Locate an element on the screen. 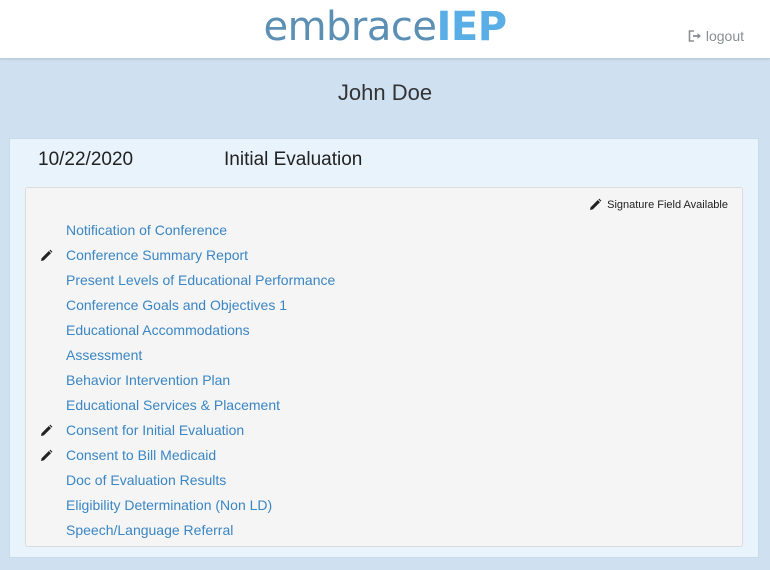 The width and height of the screenshot is (770, 570). logout-button: logout is located at coordinates (716, 36).